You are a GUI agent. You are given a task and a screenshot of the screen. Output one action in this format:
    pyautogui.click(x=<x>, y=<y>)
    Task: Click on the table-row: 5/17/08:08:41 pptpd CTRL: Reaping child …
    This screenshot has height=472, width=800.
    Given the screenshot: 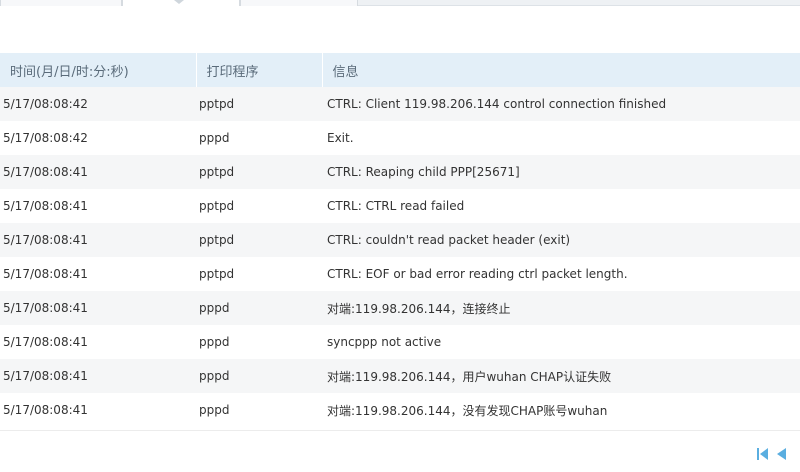 What is the action you would take?
    pyautogui.click(x=400, y=172)
    